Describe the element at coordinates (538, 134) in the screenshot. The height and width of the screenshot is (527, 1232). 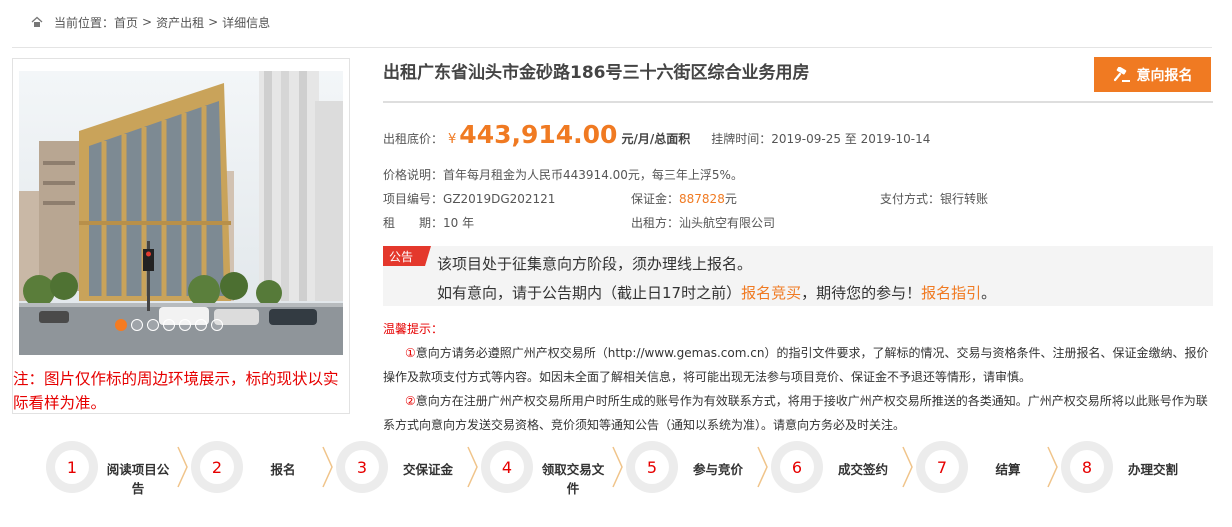
I see `price-value: 443,914.00` at that location.